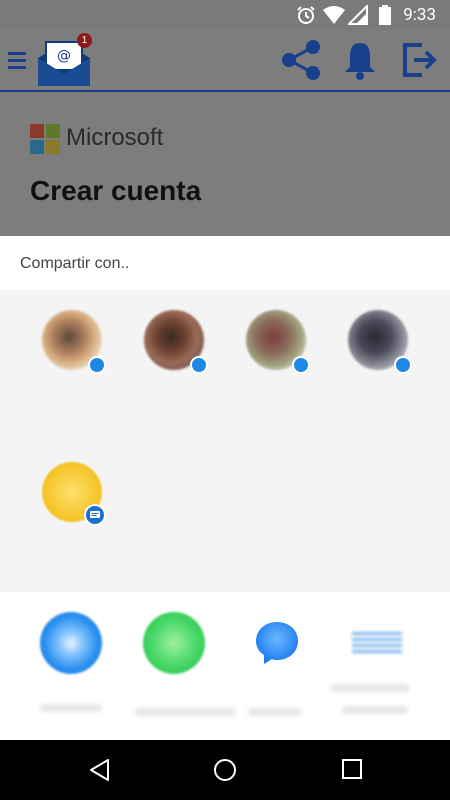 This screenshot has width=450, height=800. Describe the element at coordinates (115, 137) in the screenshot. I see `brand-name: Microsoft` at that location.